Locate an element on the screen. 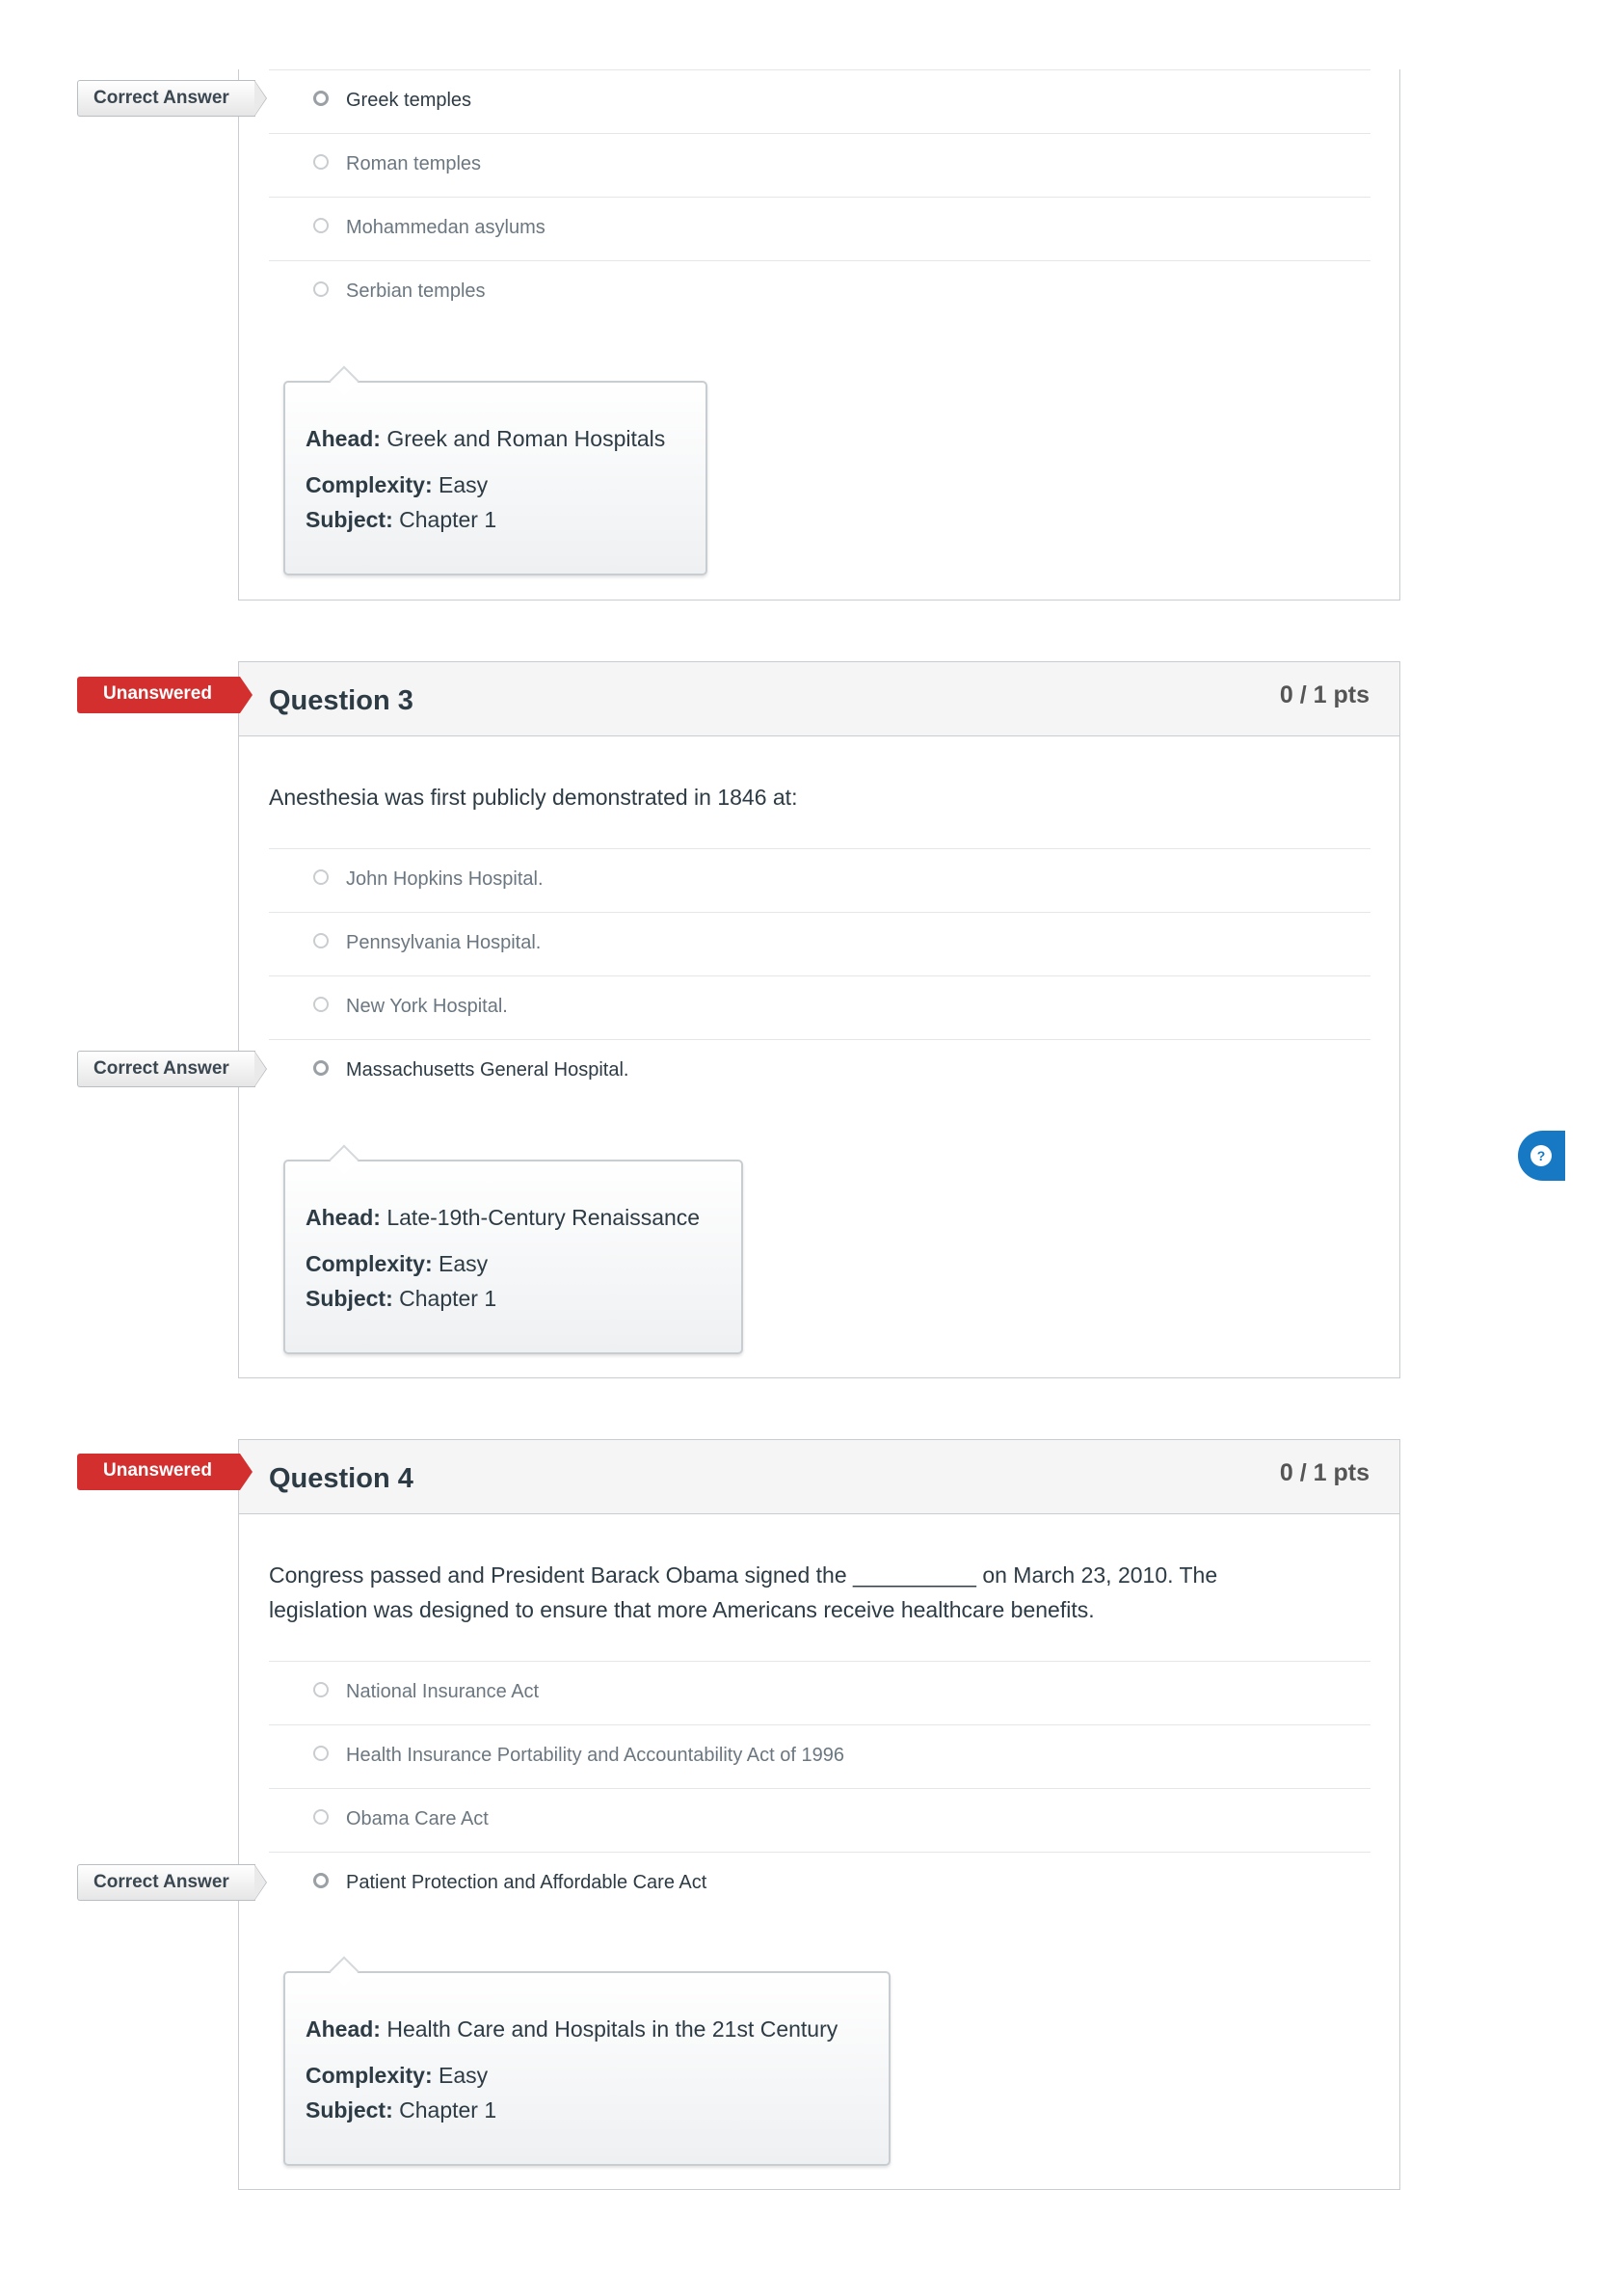  answer-option: Massachusetts General Hospital. is located at coordinates (819, 1071).